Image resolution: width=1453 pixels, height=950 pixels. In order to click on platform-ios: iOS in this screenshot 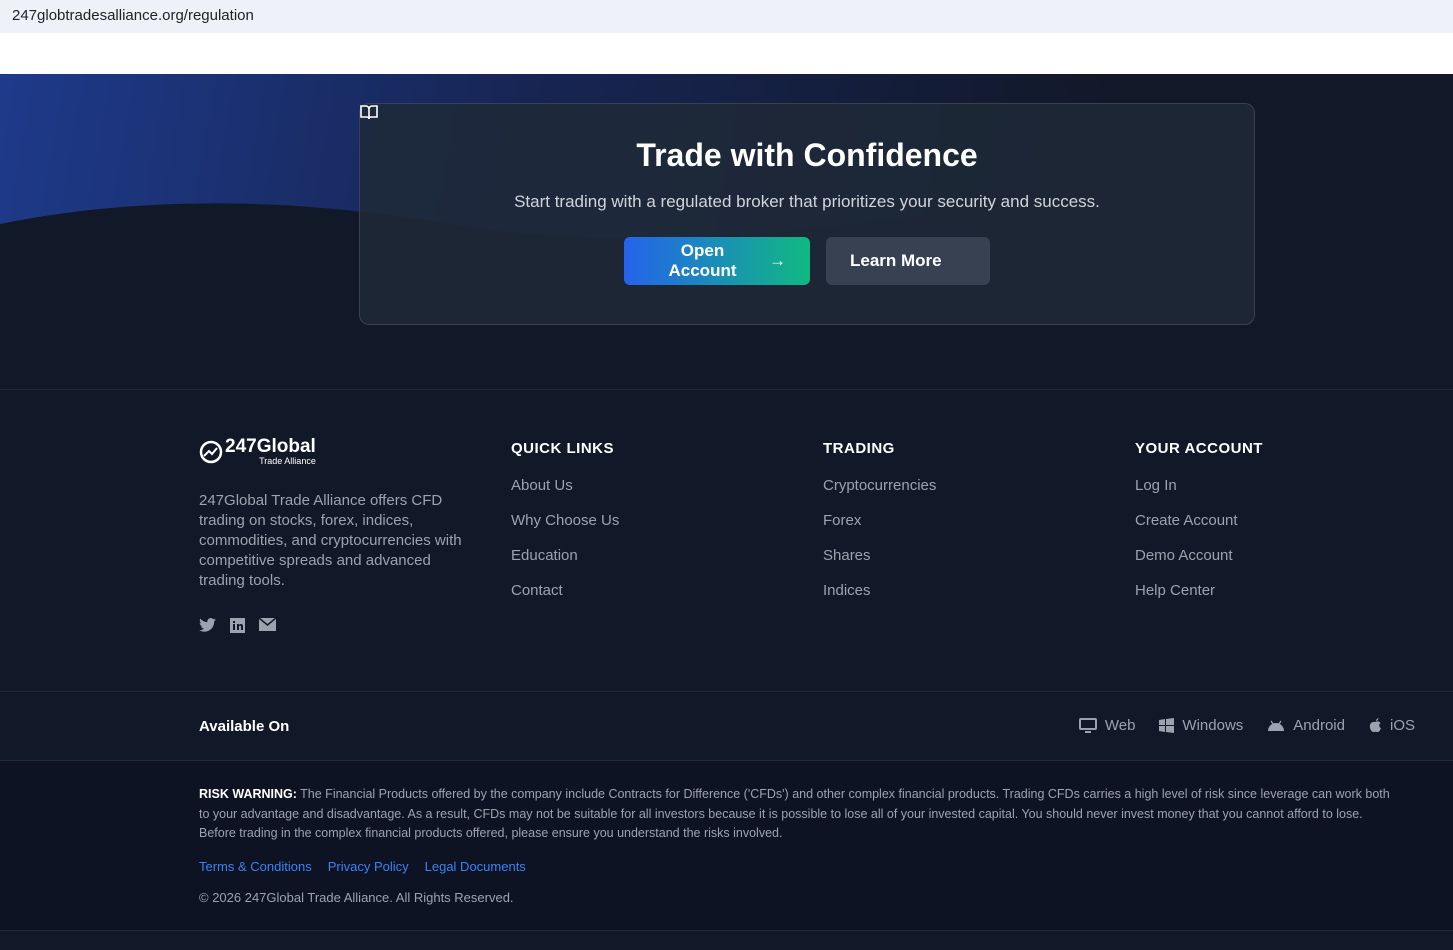, I will do `click(1392, 725)`.